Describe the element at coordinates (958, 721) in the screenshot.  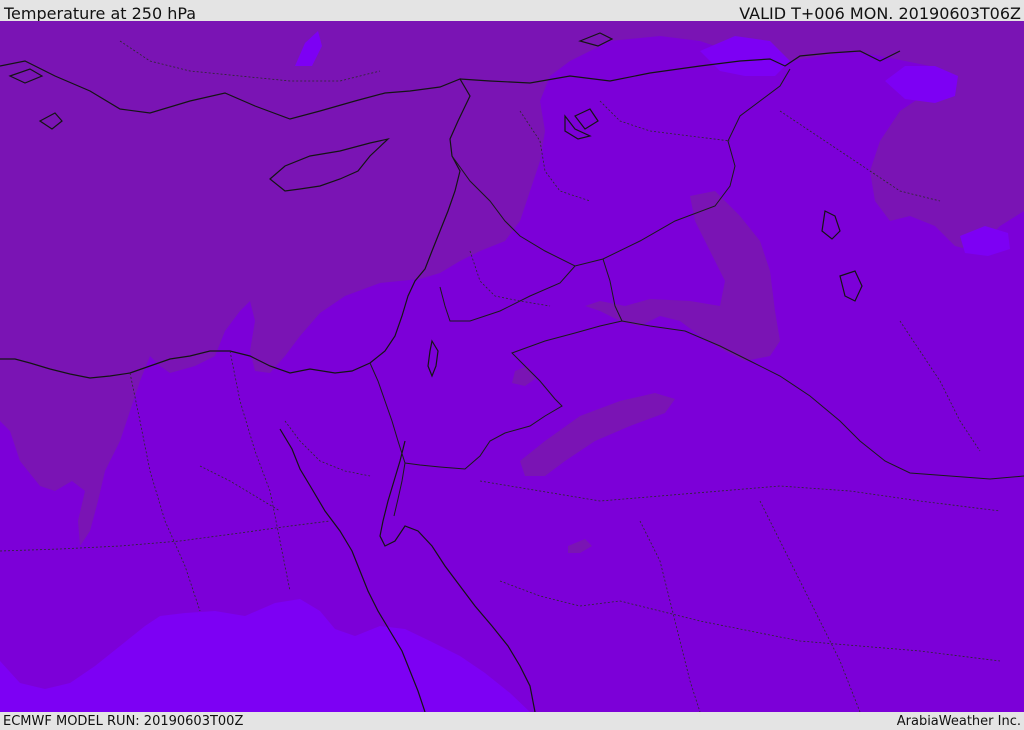
I see `credit-label: ArabiaWeather Inc.` at that location.